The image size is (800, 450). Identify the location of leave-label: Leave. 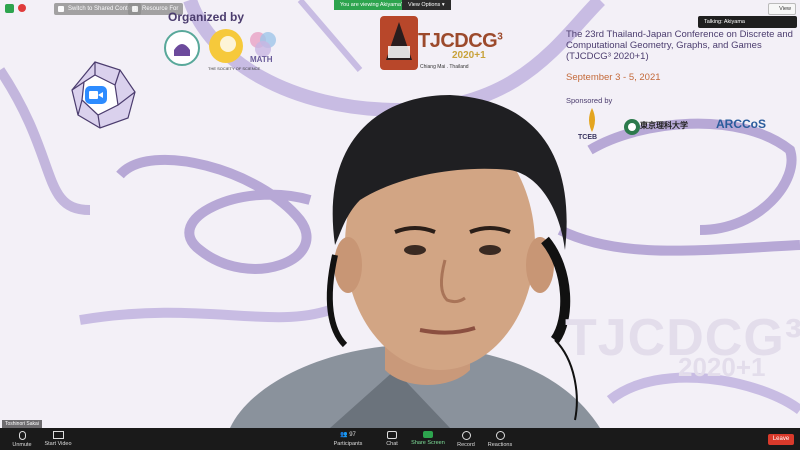
(781, 439).